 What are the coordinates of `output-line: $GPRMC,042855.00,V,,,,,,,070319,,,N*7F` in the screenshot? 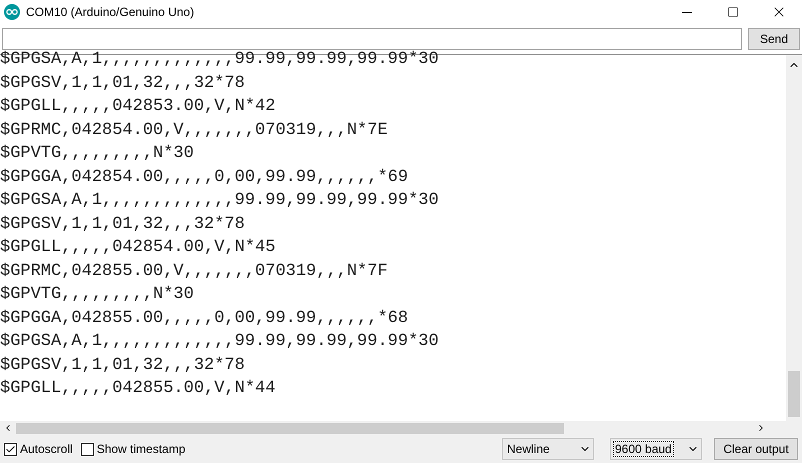 It's located at (194, 271).